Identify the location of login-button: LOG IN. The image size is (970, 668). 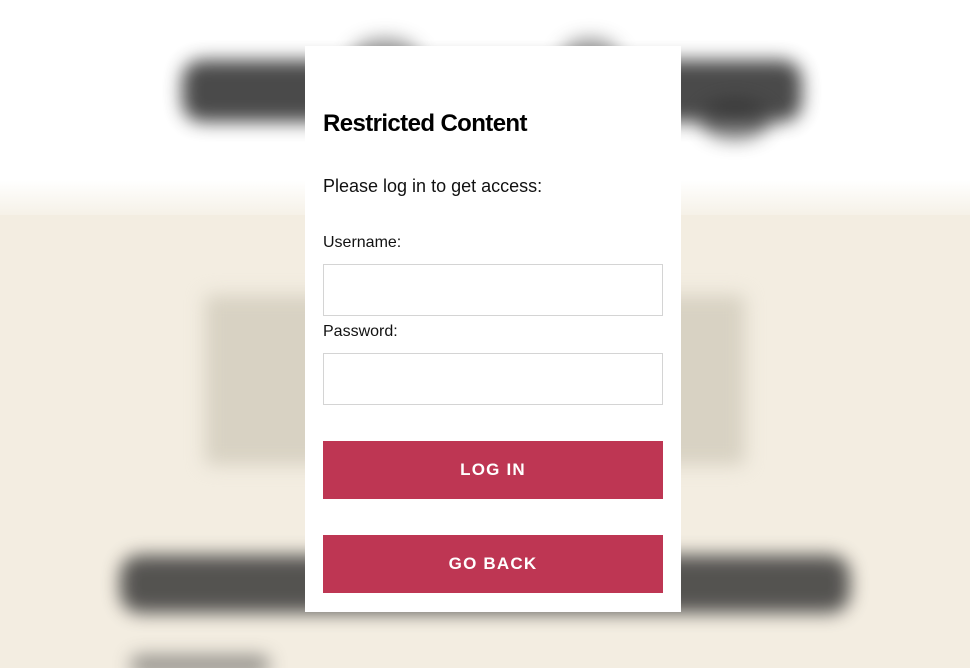
(493, 470).